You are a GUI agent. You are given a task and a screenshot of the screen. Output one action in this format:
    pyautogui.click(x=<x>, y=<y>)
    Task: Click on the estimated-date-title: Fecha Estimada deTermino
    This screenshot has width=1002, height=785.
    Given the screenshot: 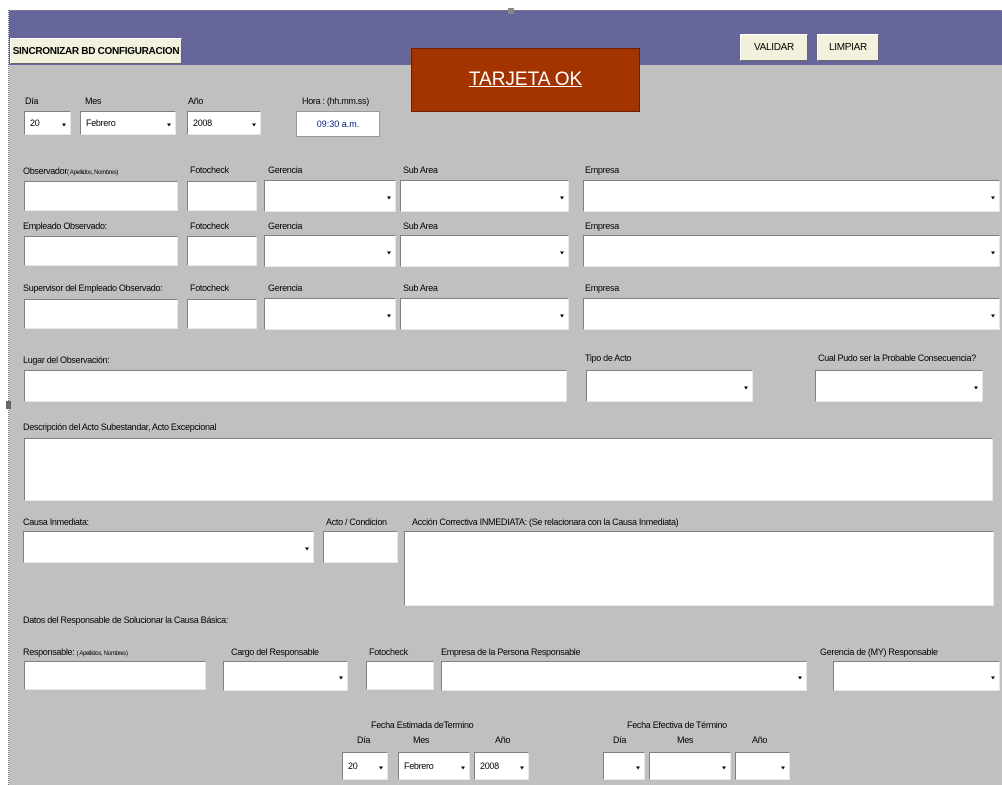 What is the action you would take?
    pyautogui.click(x=422, y=725)
    